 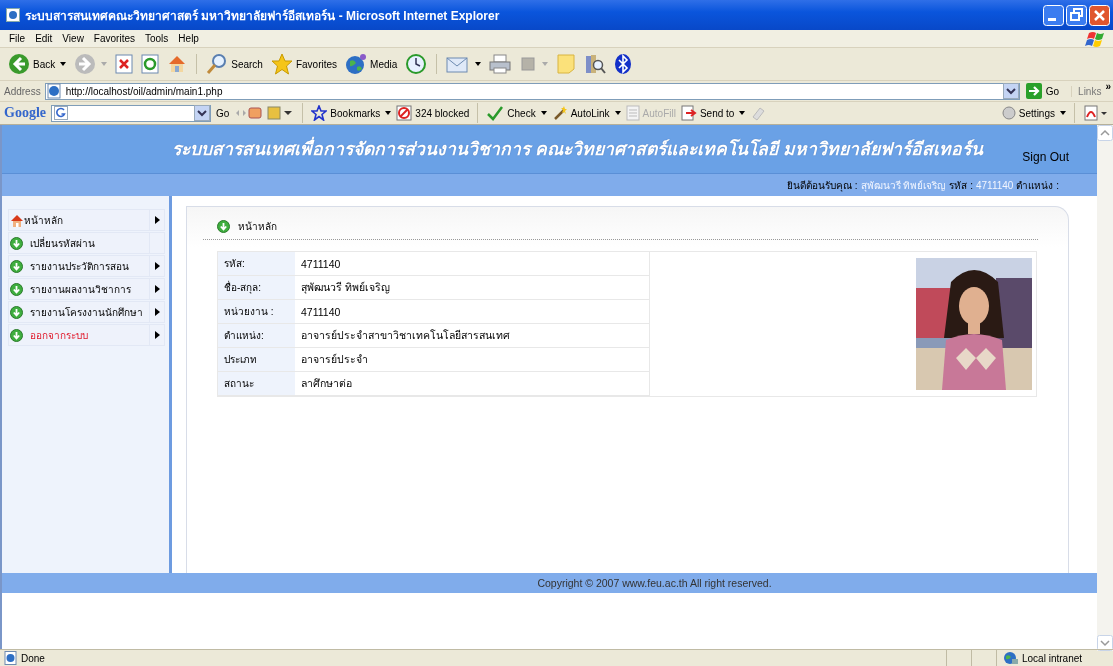 I want to click on sidebar-item: รายงานโครงงานนักศึกษา, so click(x=86, y=312).